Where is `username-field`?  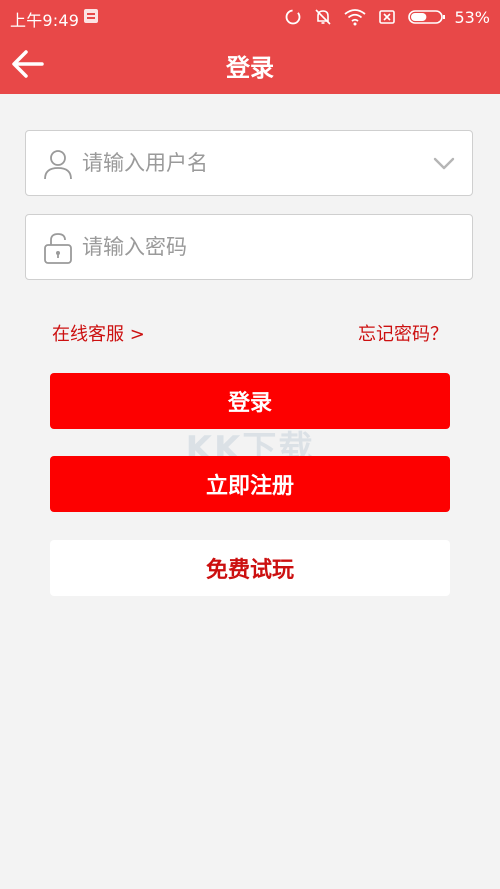
username-field is located at coordinates (249, 163).